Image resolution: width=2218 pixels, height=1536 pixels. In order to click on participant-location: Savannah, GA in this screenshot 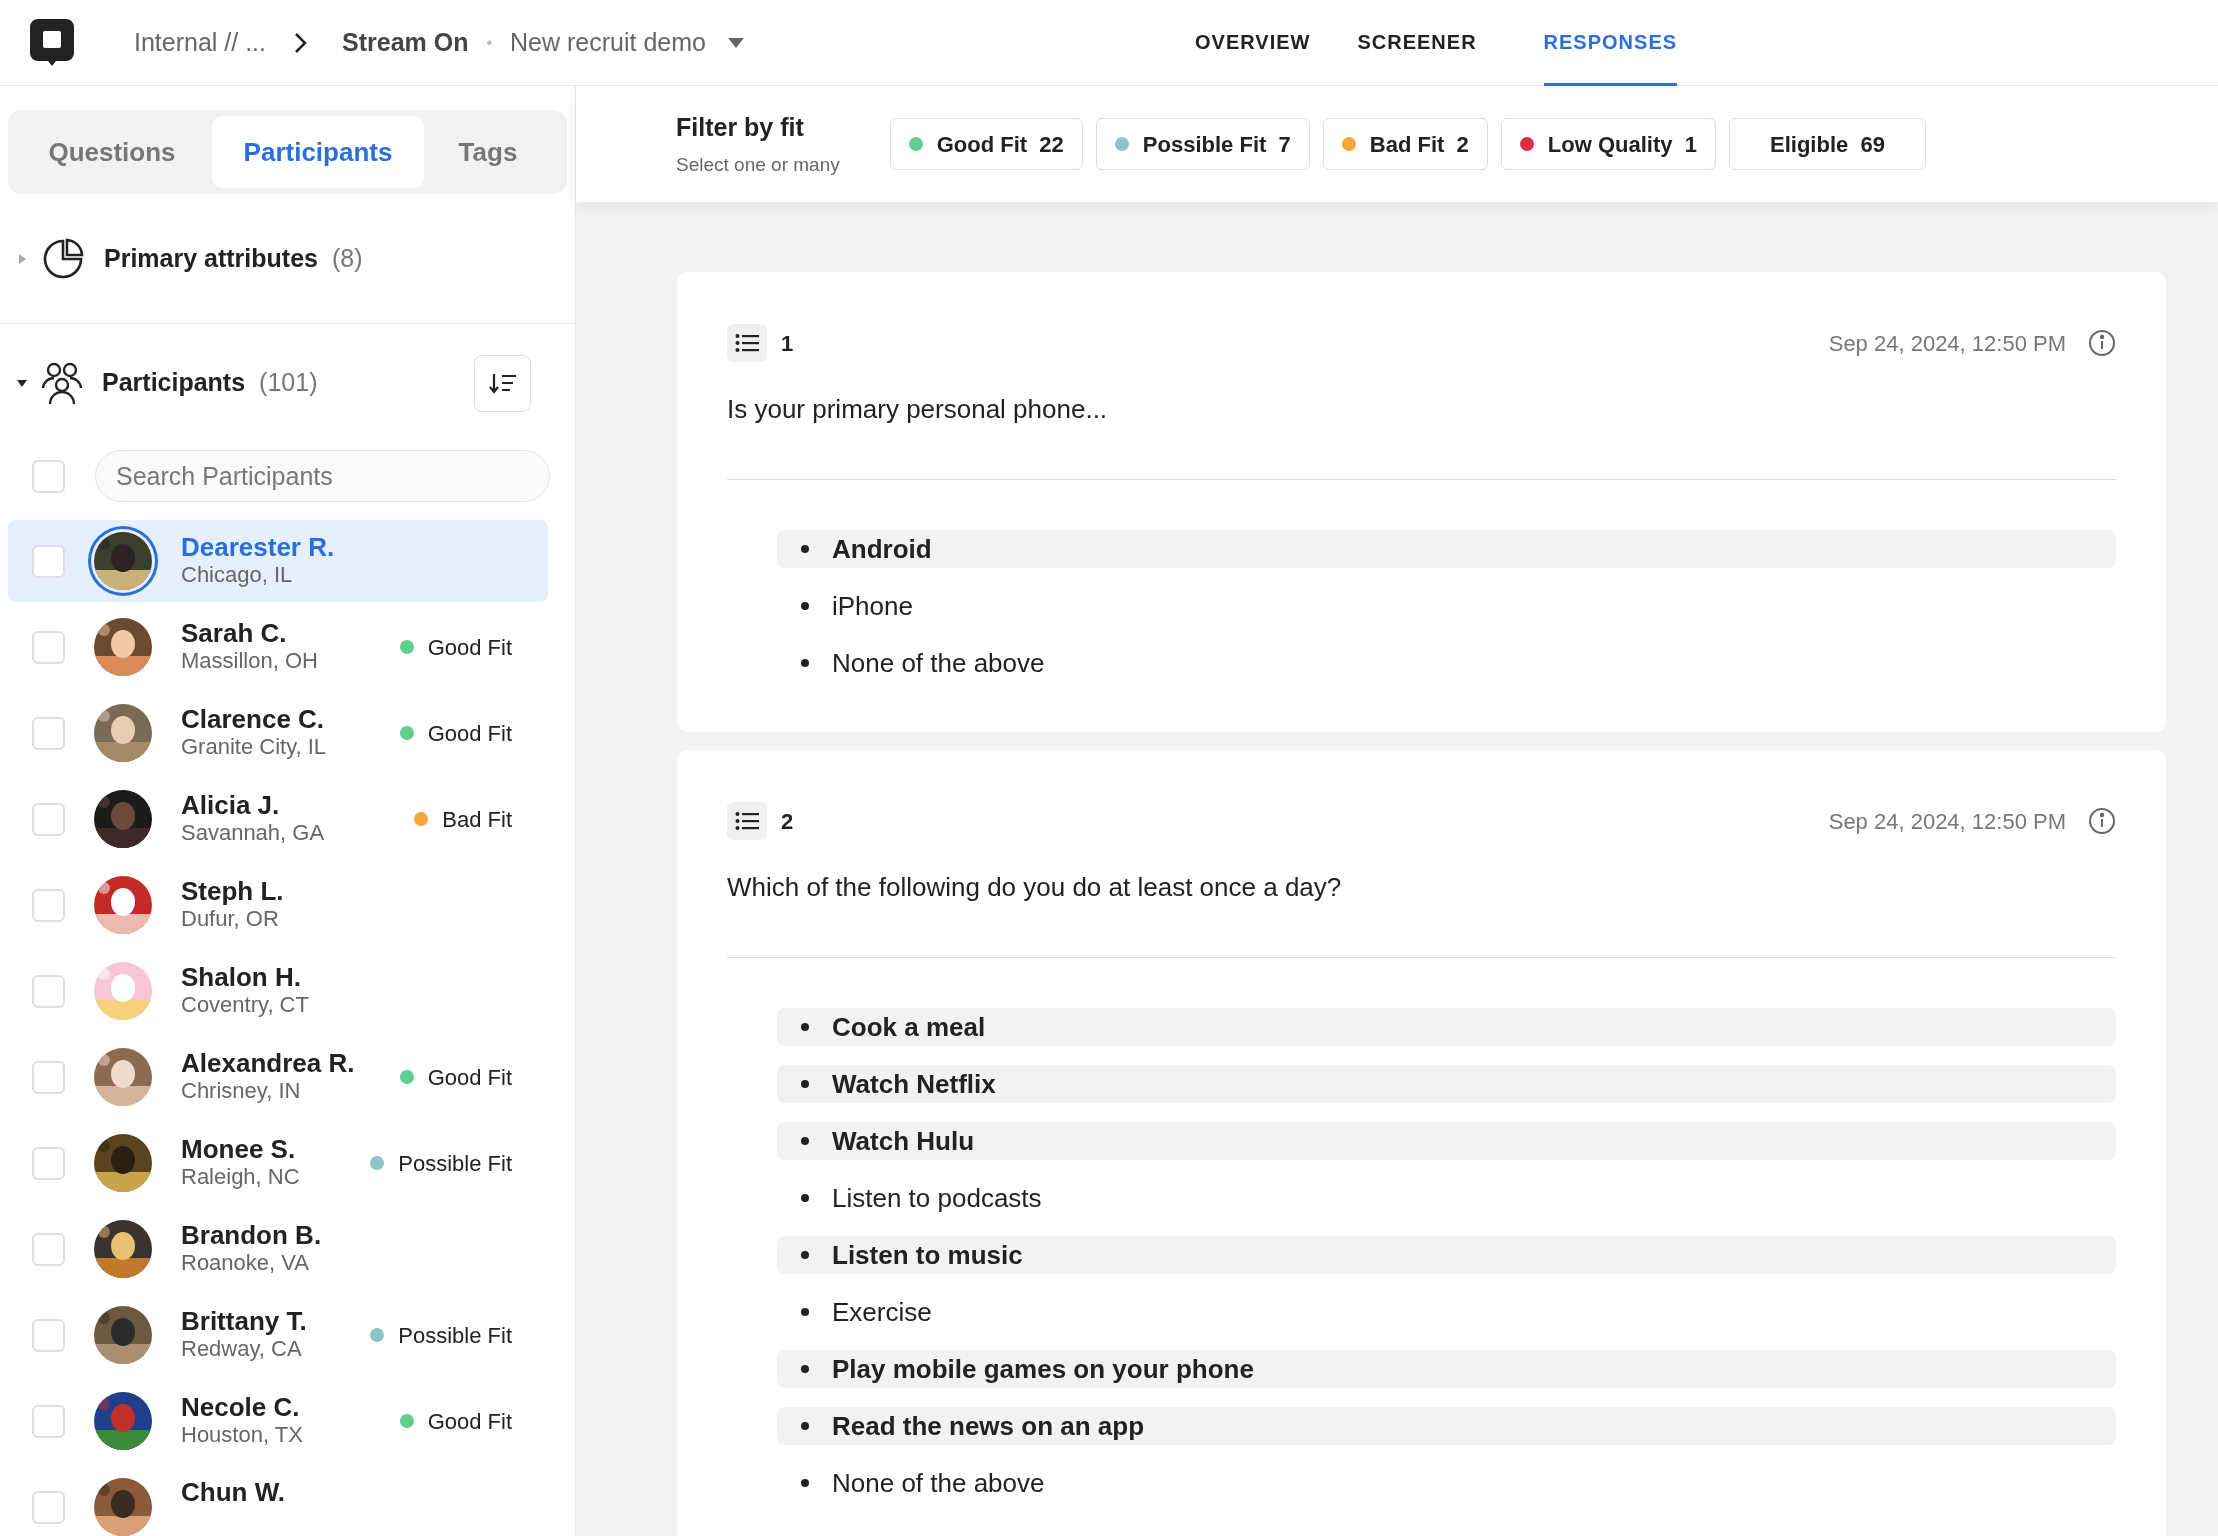, I will do `click(253, 833)`.